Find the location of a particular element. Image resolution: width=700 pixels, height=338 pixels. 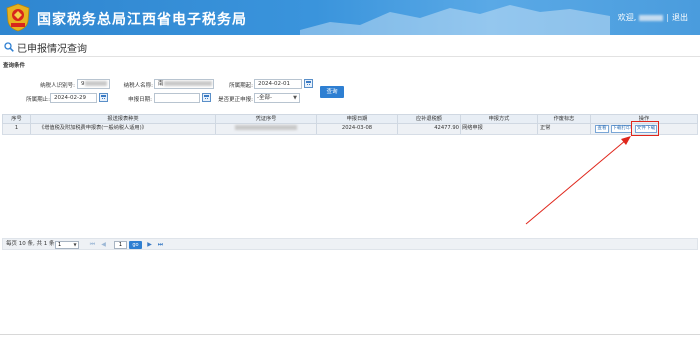

column-header: 作废标志 is located at coordinates (564, 119).